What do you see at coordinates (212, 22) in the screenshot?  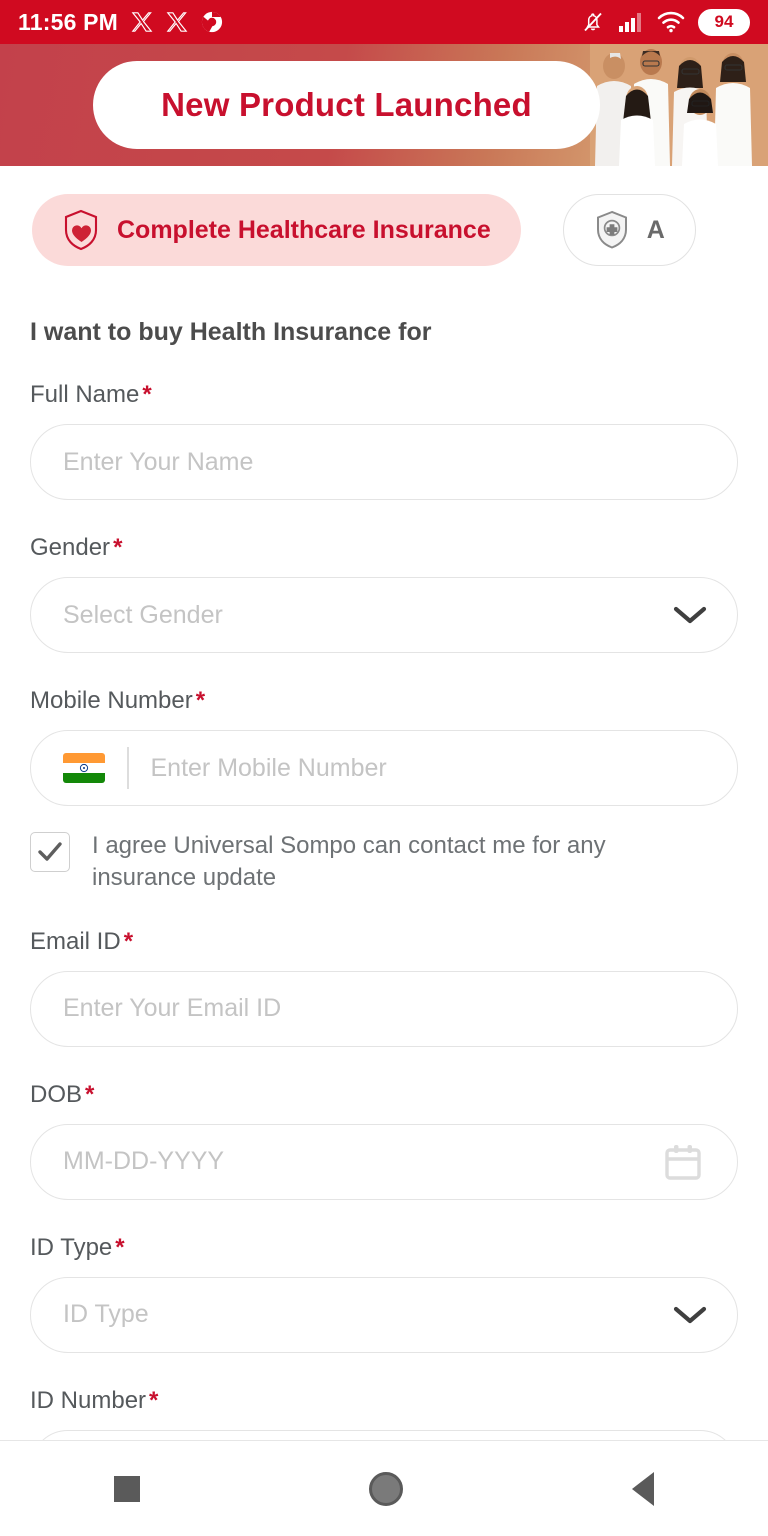 I see `chrome-icon` at bounding box center [212, 22].